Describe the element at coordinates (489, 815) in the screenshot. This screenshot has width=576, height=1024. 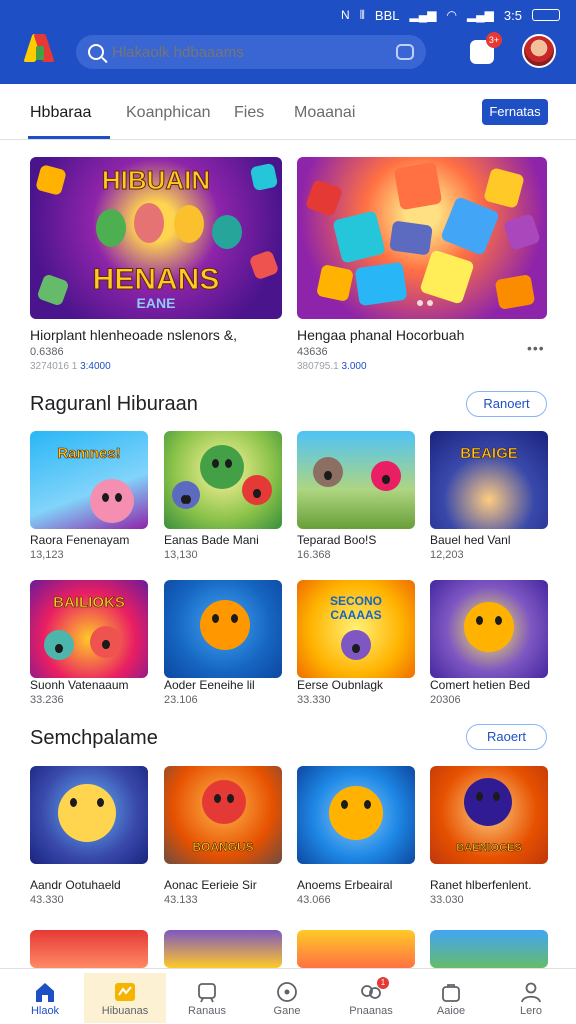
I see `game-card-12: BAENIOCES` at that location.